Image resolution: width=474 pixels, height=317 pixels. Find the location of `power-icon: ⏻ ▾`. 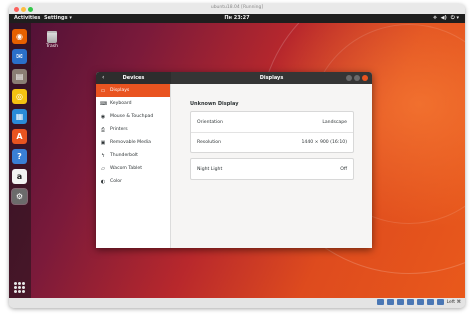

power-icon: ⏻ ▾ is located at coordinates (455, 18).